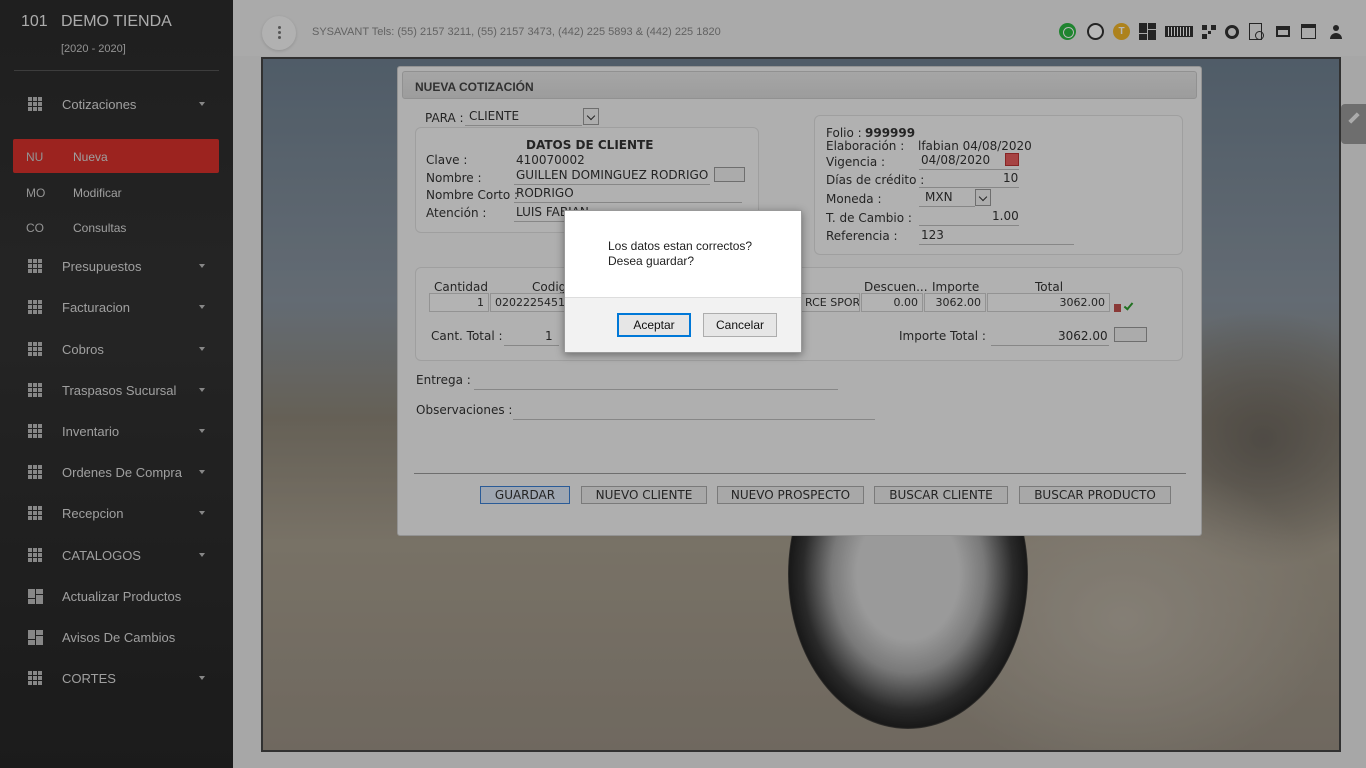 This screenshot has width=1366, height=768. What do you see at coordinates (740, 325) in the screenshot?
I see `cancel-button: Cancelar` at bounding box center [740, 325].